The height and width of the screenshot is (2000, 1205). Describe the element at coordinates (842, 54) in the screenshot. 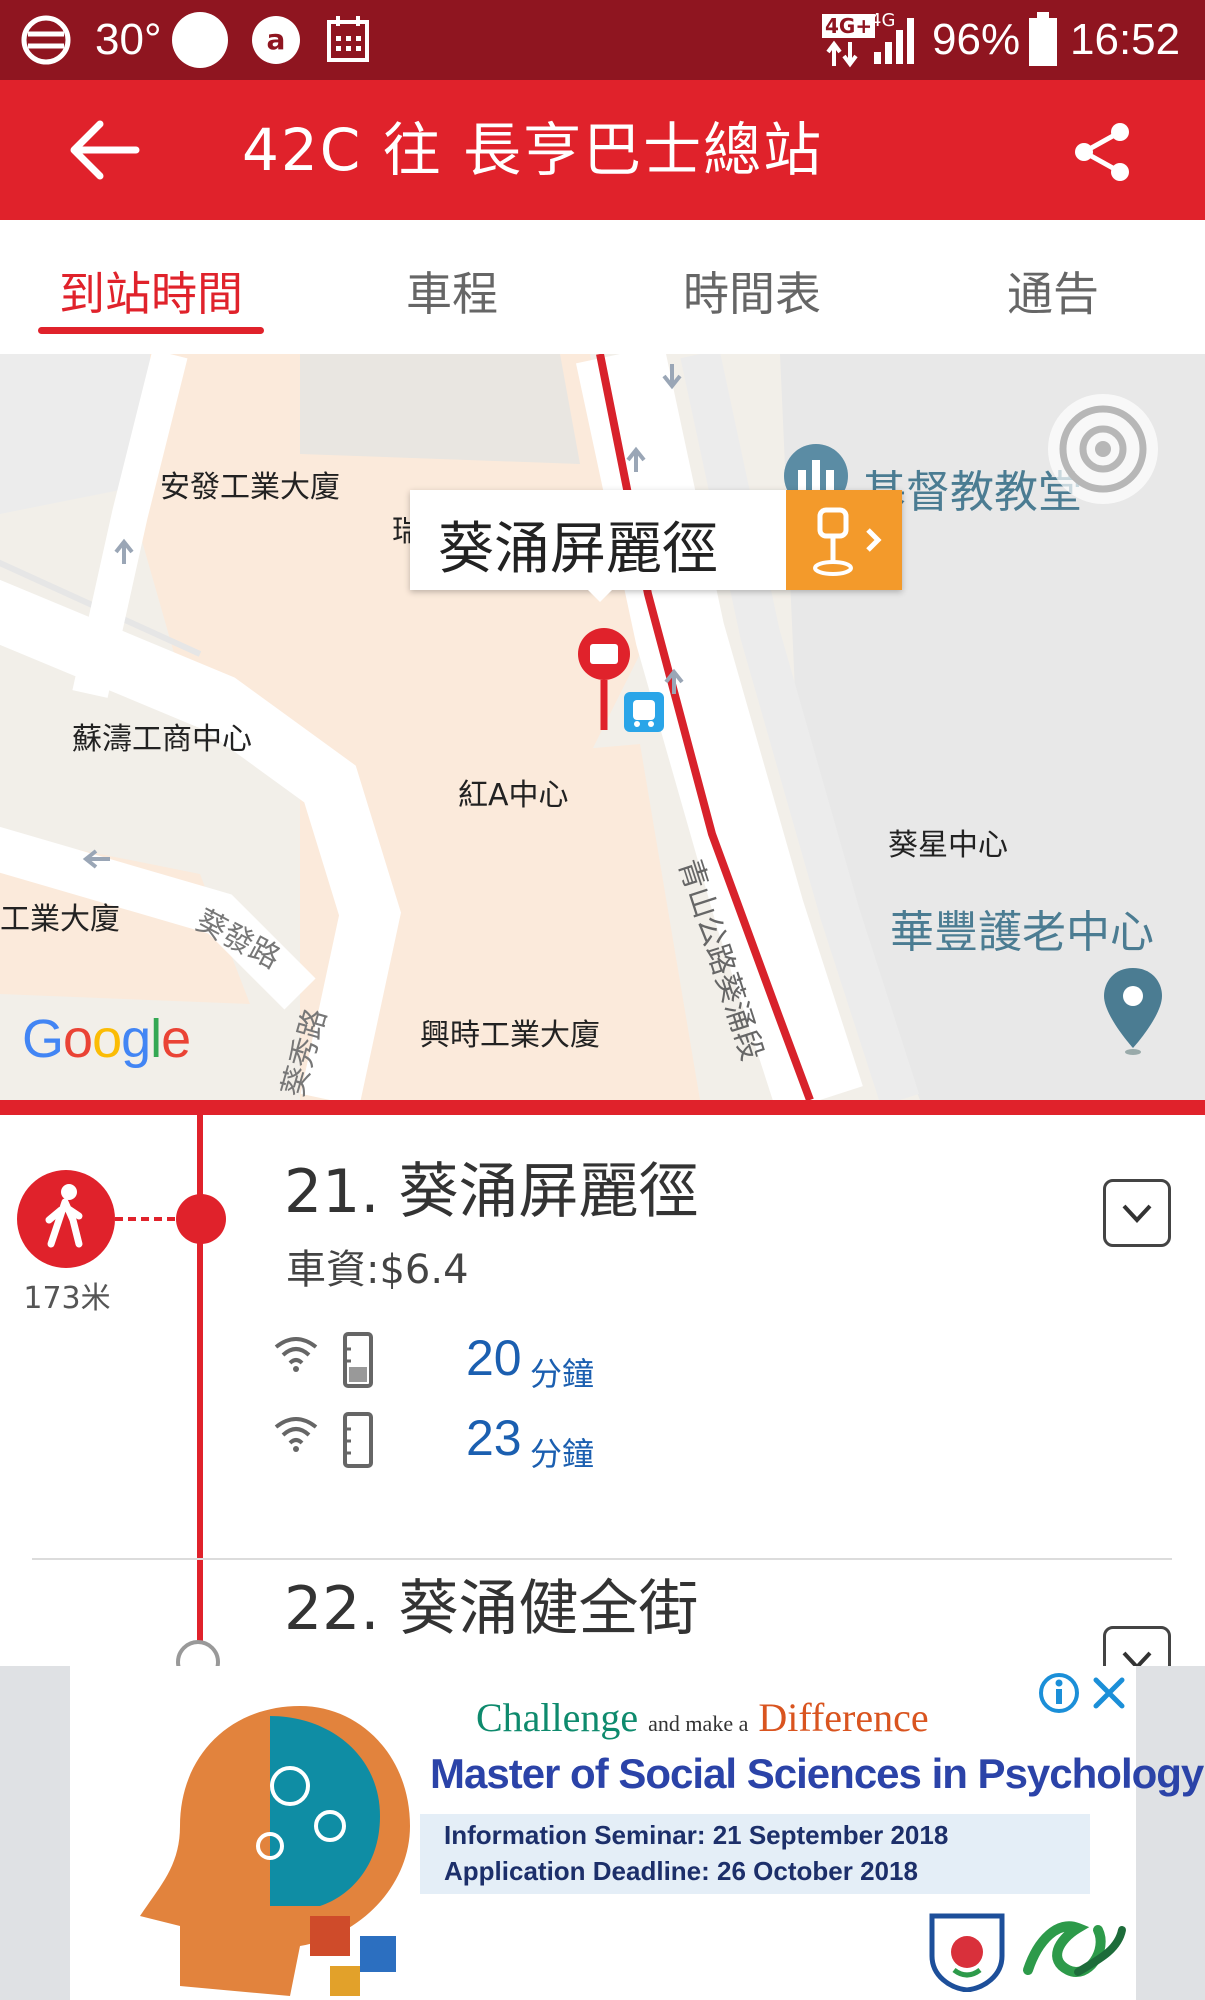

I see `data-transfer-icon` at that location.